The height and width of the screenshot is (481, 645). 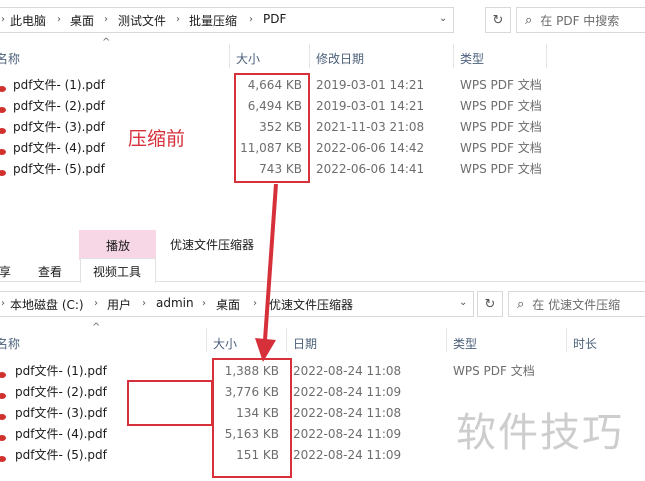 What do you see at coordinates (270, 262) in the screenshot?
I see `arrow-shaft` at bounding box center [270, 262].